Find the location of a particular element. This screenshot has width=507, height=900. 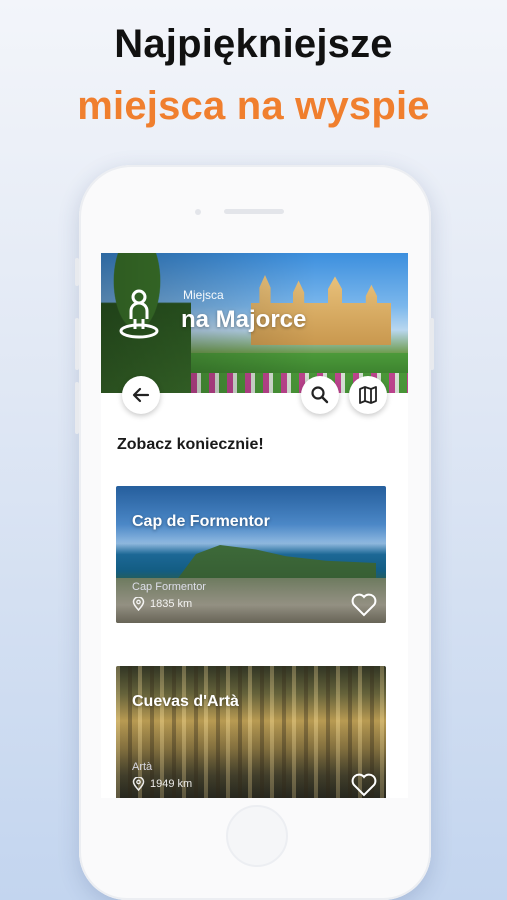

map-icon is located at coordinates (368, 395).